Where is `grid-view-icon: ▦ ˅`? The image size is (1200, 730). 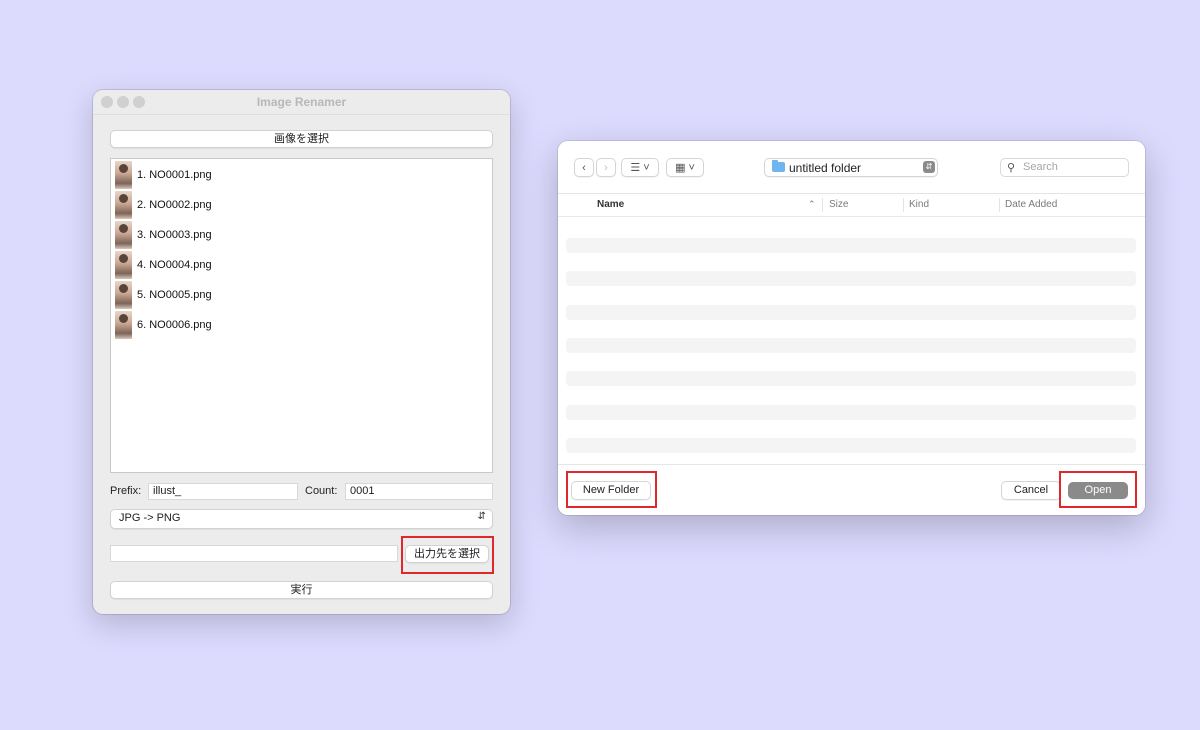
grid-view-icon: ▦ ˅ is located at coordinates (685, 168).